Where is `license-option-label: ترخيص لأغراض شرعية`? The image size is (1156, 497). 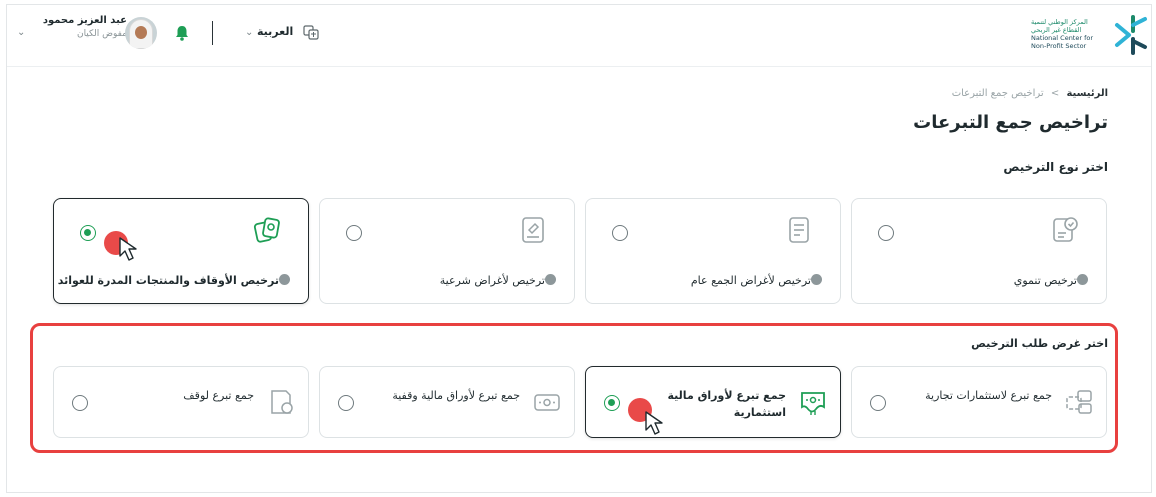
license-option-label: ترخيص لأغراض شرعية is located at coordinates (501, 280).